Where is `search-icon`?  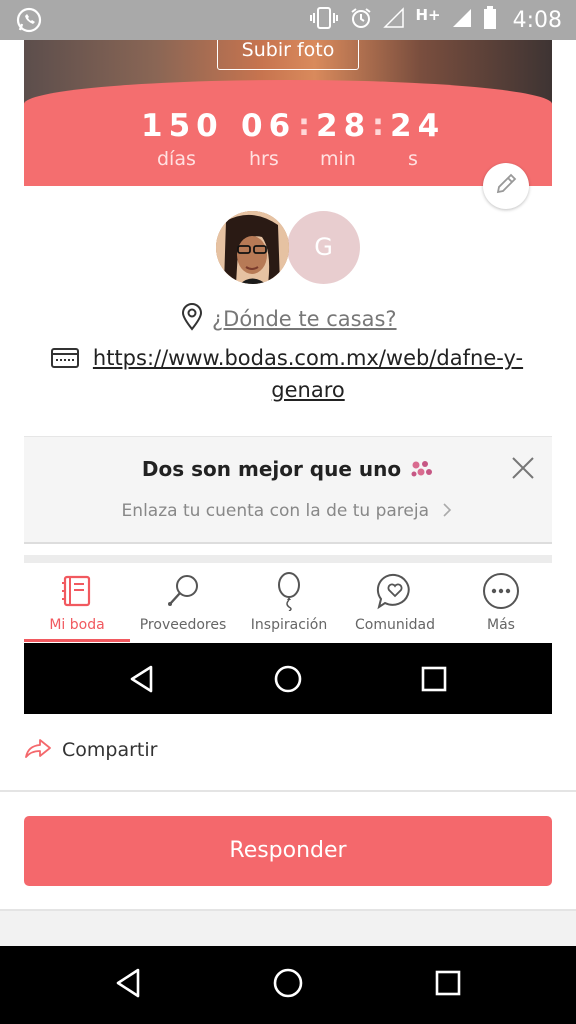
search-icon is located at coordinates (183, 591).